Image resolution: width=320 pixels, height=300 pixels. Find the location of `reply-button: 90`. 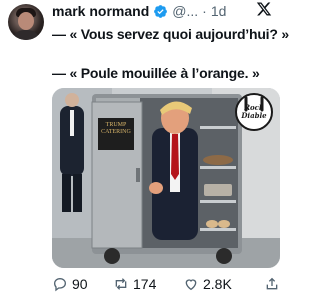

reply-button: 90 is located at coordinates (70, 284).